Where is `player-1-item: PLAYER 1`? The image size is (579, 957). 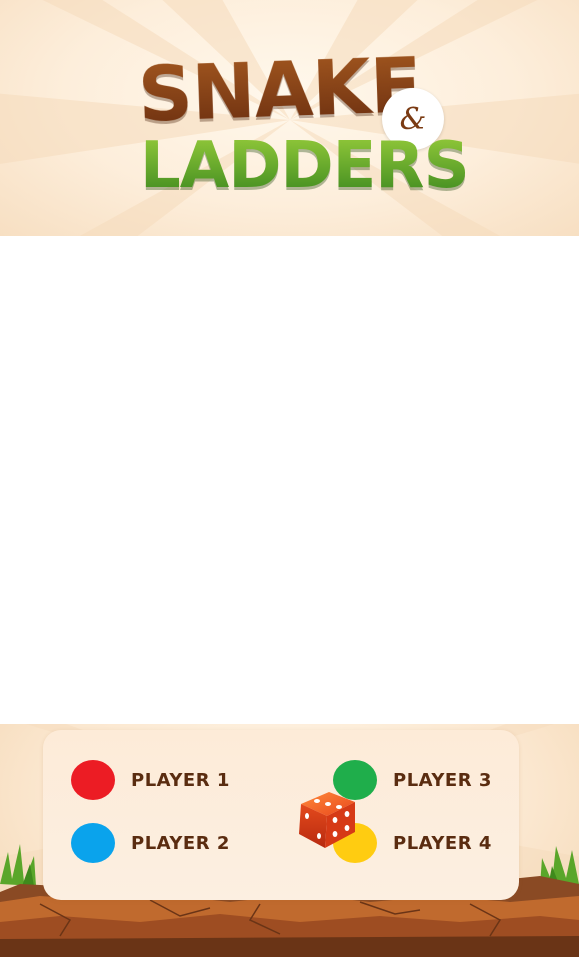
player-1-item: PLAYER 1 is located at coordinates (150, 780).